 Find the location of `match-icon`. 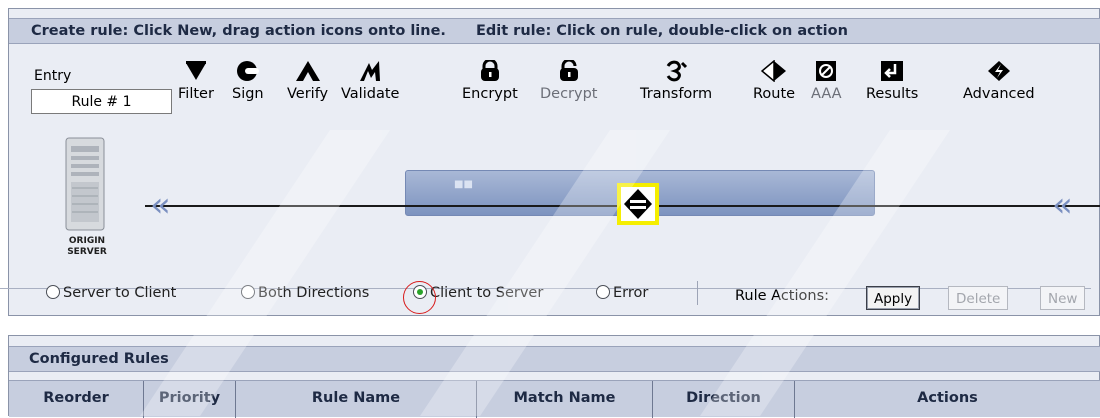

match-icon is located at coordinates (638, 204).